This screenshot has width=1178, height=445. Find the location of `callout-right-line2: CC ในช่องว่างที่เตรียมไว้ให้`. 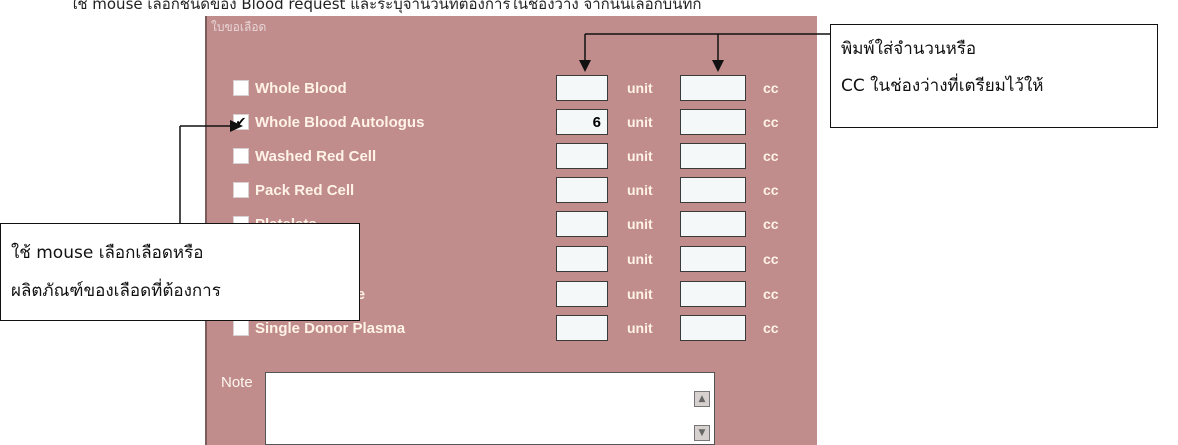

callout-right-line2: CC ในช่องว่างที่เตรียมไว้ให้ is located at coordinates (942, 86).